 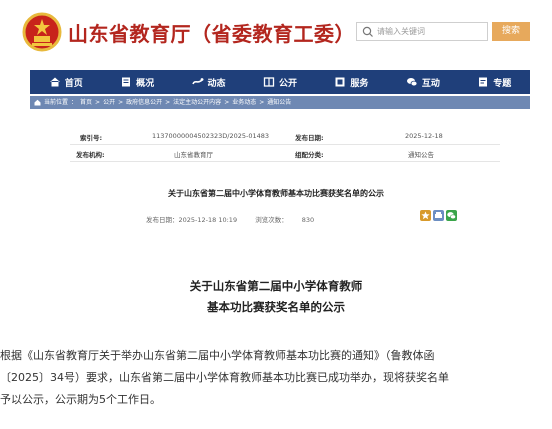 I want to click on category-label: 组配分类:, so click(x=309, y=155).